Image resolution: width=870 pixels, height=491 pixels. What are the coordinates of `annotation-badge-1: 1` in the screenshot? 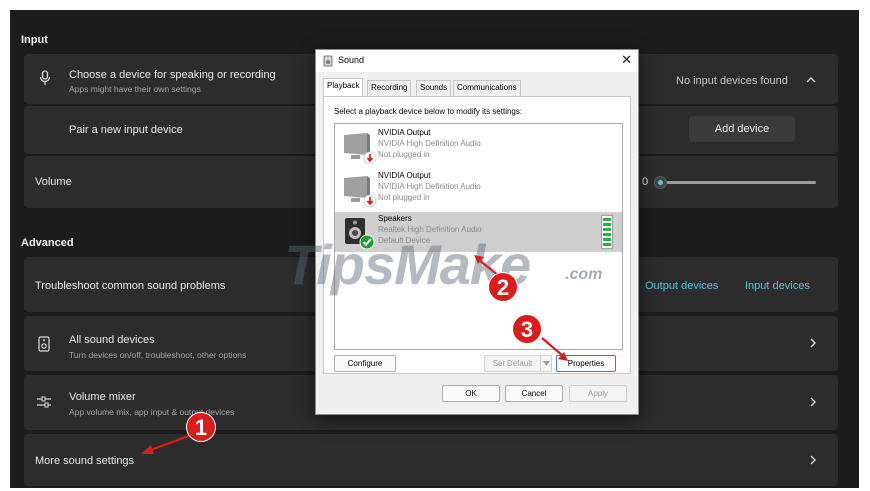 It's located at (201, 427).